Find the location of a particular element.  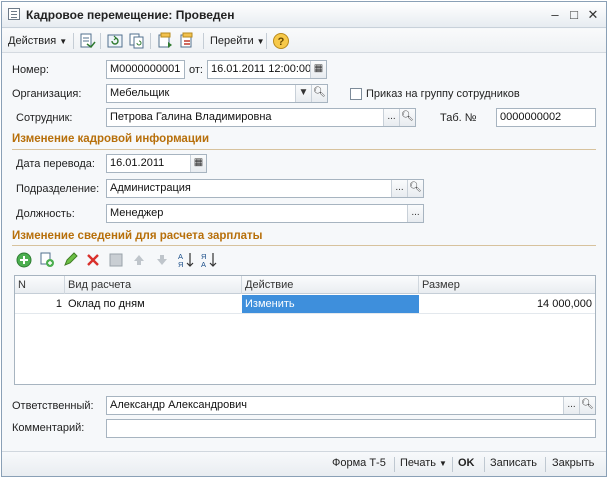

employee-label: Сотрудник: is located at coordinates (44, 118).